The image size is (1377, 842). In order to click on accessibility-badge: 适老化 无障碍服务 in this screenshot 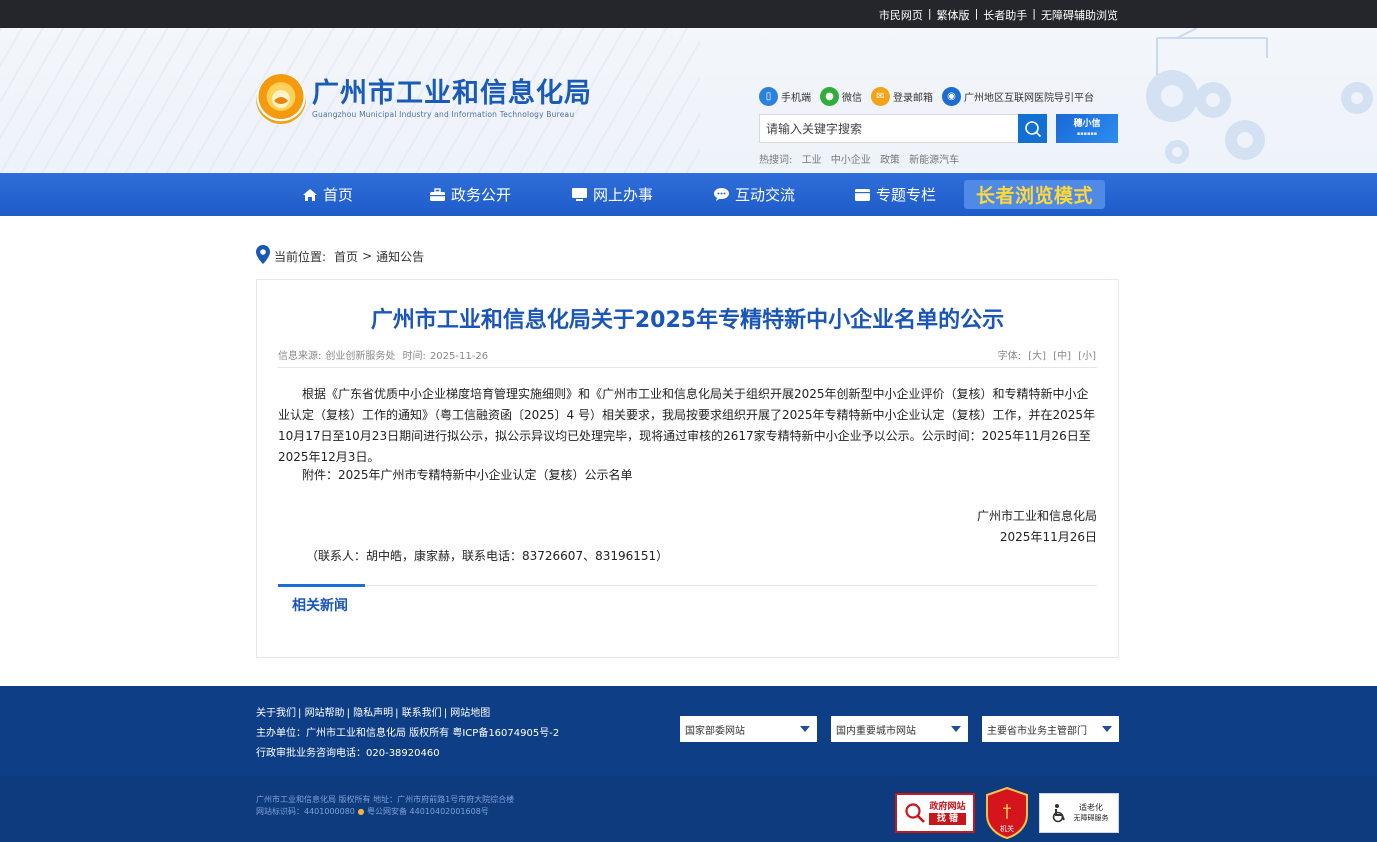, I will do `click(1079, 813)`.